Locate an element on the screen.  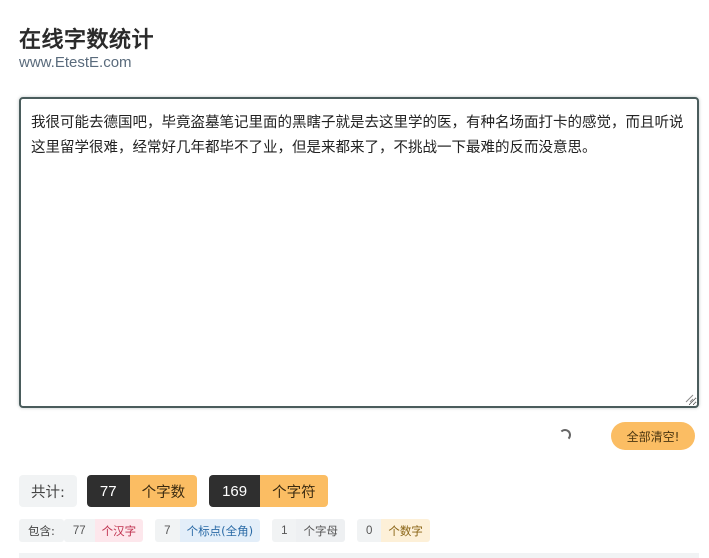
bottom-divider is located at coordinates (359, 555).